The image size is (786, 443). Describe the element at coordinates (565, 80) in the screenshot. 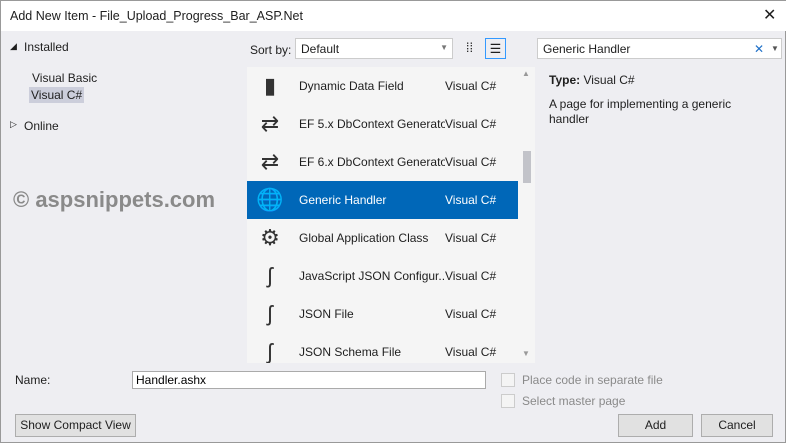

I see `type-label: Type:` at that location.